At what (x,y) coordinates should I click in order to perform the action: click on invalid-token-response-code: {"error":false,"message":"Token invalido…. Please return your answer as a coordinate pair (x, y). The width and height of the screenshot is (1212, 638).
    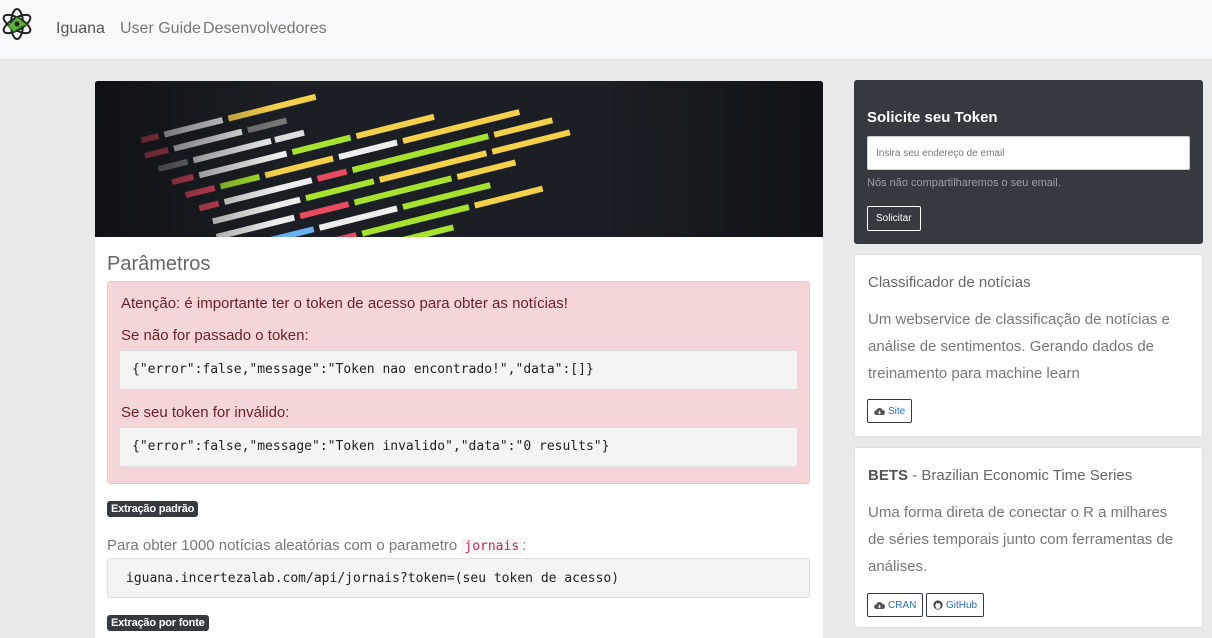
    Looking at the image, I should click on (458, 447).